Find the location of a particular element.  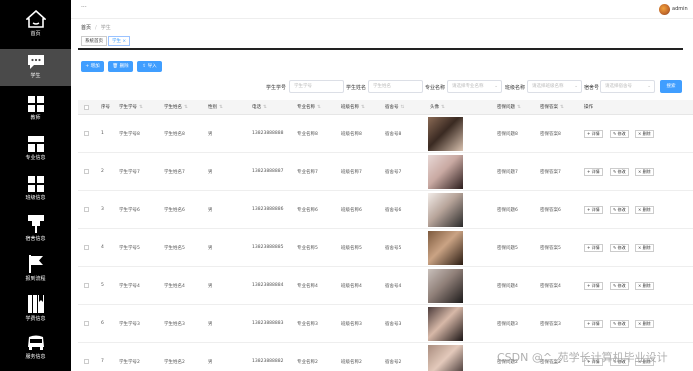

column-header: 宿舍号 ⇅ is located at coordinates (394, 107).